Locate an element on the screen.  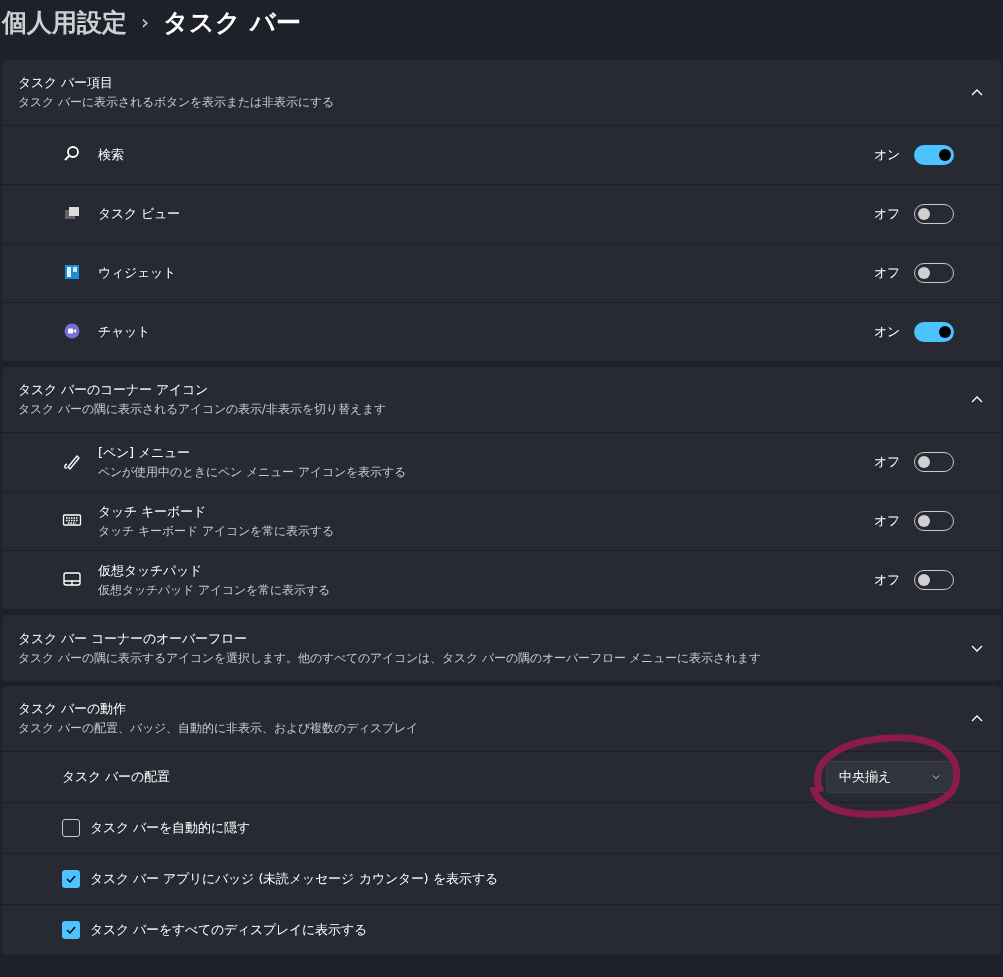
setting-label: タスク バーの配置 is located at coordinates (116, 777).